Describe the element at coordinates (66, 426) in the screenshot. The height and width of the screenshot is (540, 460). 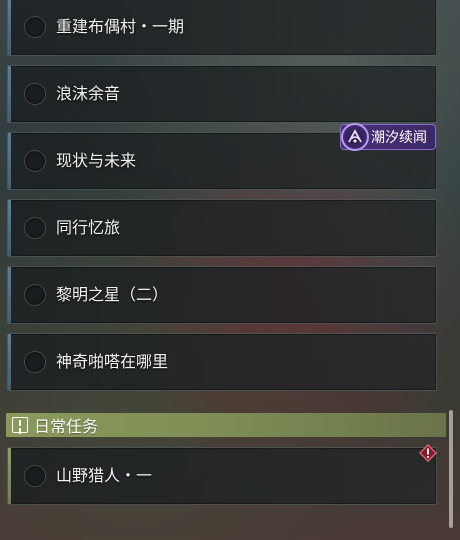
I see `section-title: 日常任务` at that location.